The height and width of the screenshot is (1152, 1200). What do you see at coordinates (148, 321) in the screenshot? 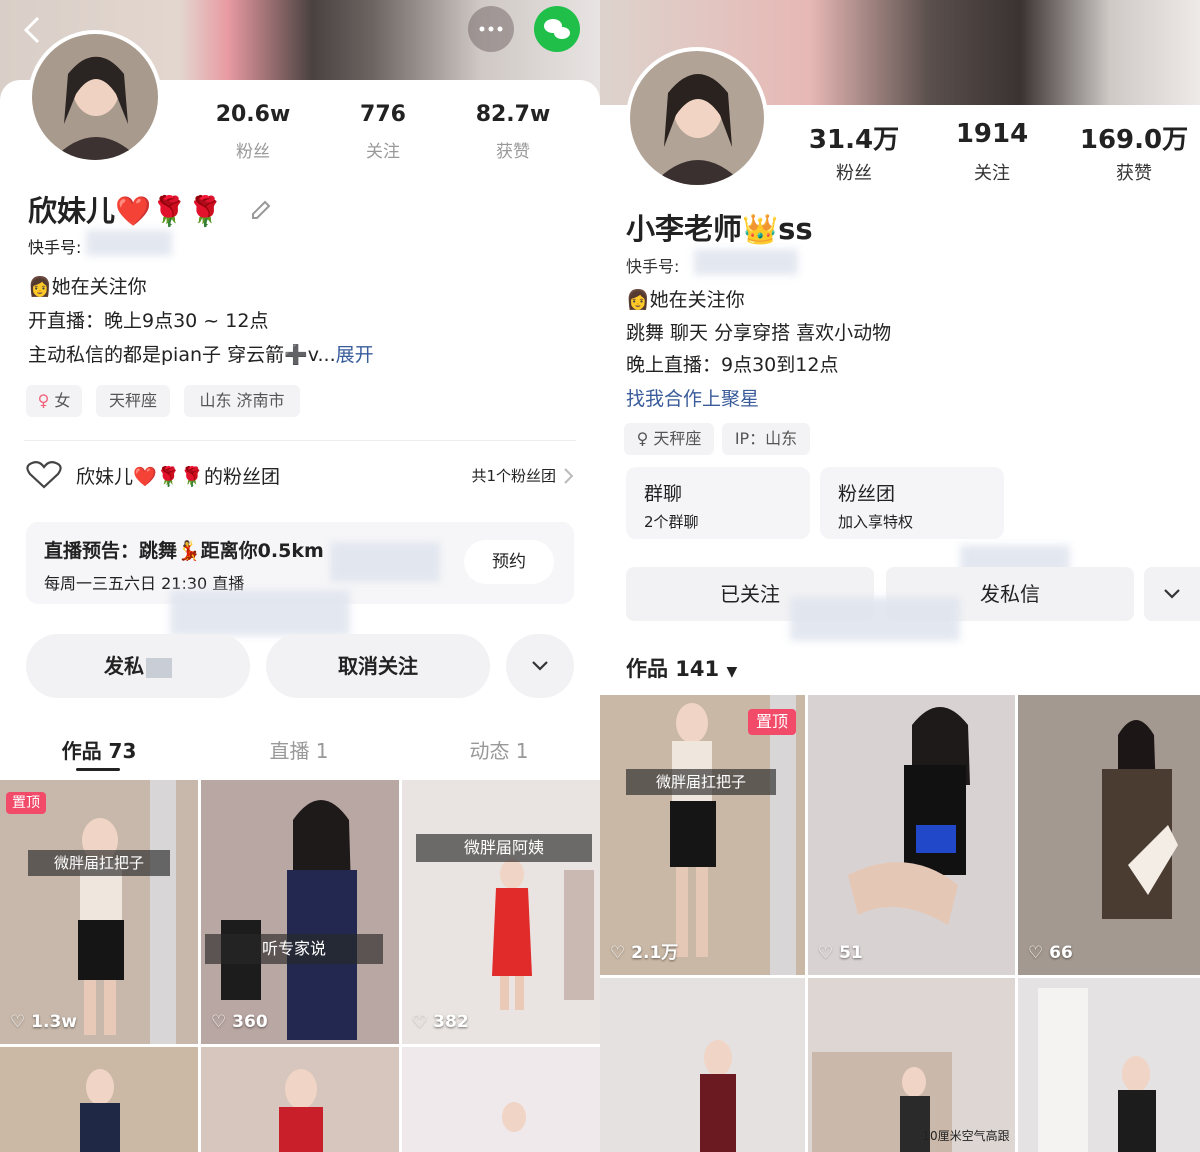
I see `bio-line-1: 开直播：晚上9点30 ~ 12点` at bounding box center [148, 321].